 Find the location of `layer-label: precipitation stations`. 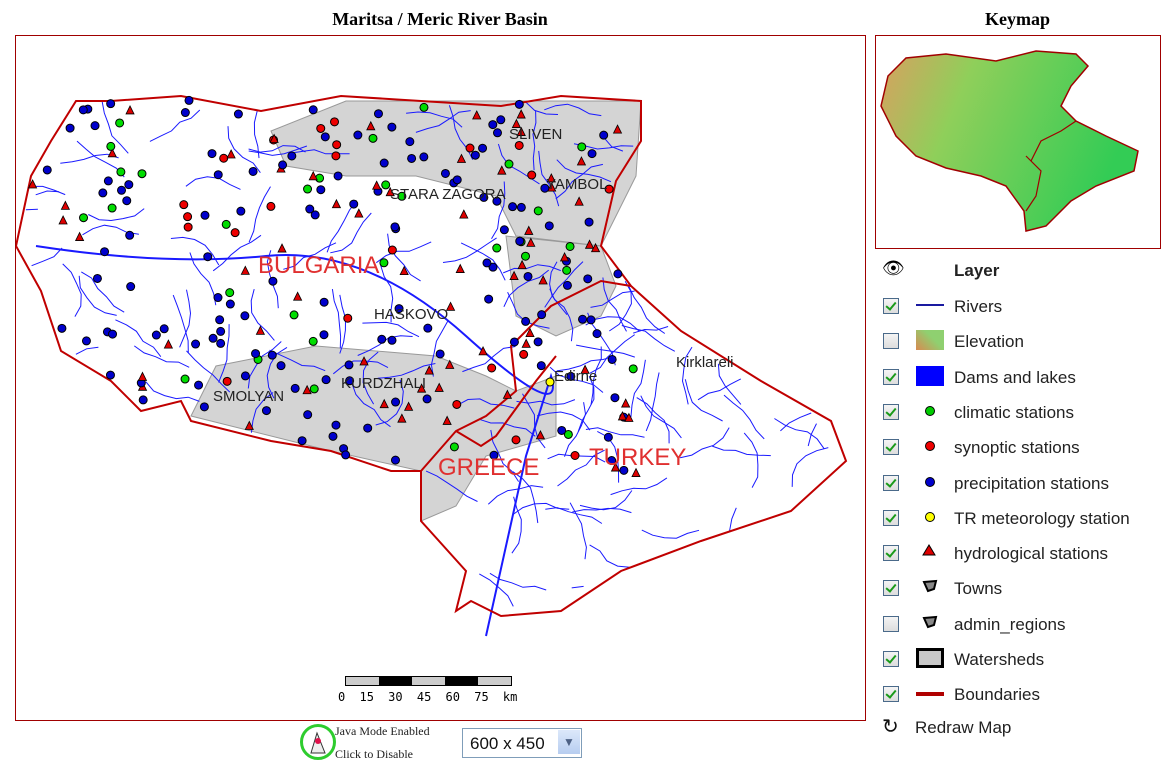

layer-label: precipitation stations is located at coordinates (1031, 483).